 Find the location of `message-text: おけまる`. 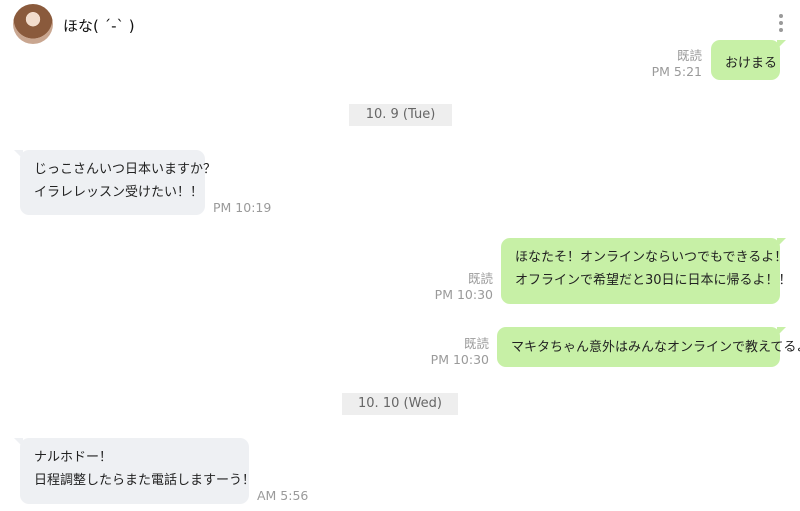

message-text: おけまる is located at coordinates (751, 63).